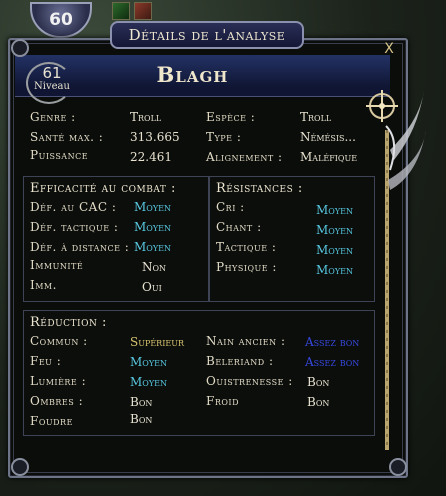  Describe the element at coordinates (244, 157) in the screenshot. I see `alignement-label: Alignement :` at that location.